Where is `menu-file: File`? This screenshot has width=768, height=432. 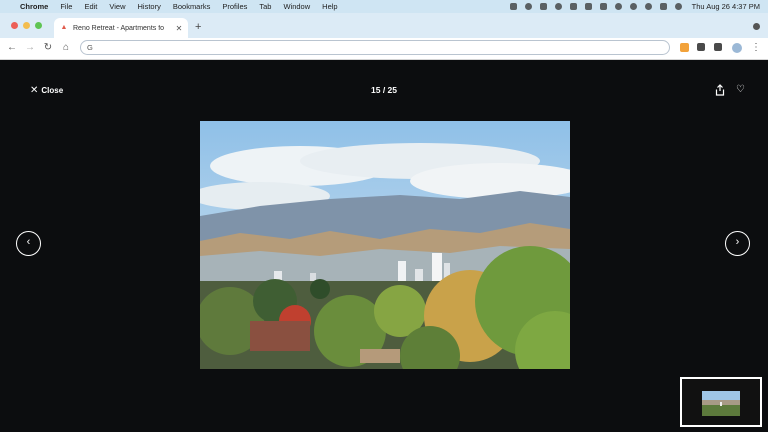 menu-file: File is located at coordinates (66, 6).